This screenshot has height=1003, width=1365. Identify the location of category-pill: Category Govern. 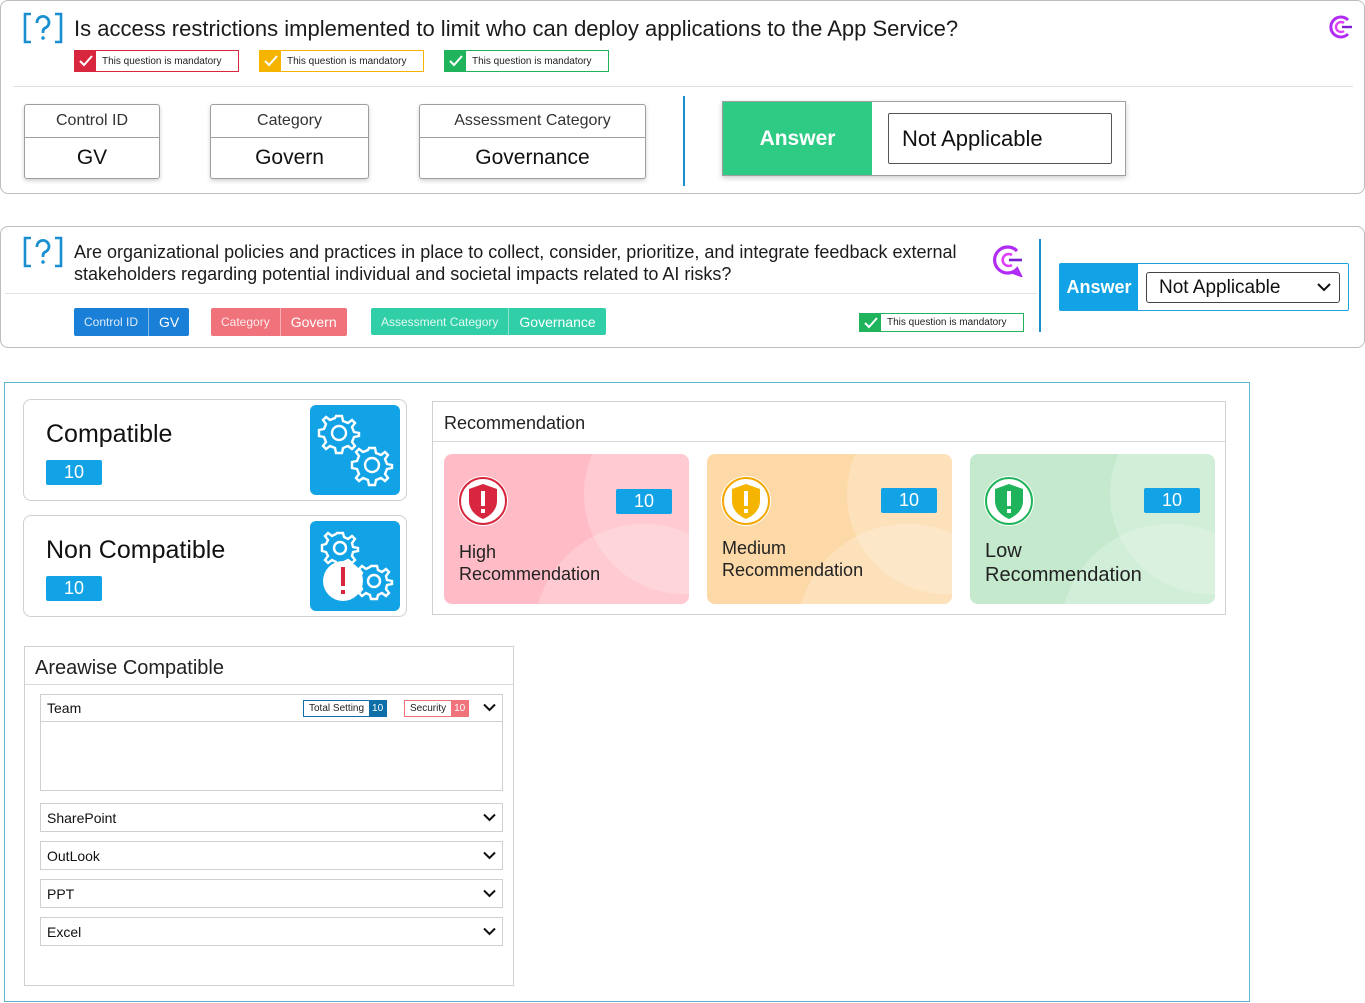
(279, 322).